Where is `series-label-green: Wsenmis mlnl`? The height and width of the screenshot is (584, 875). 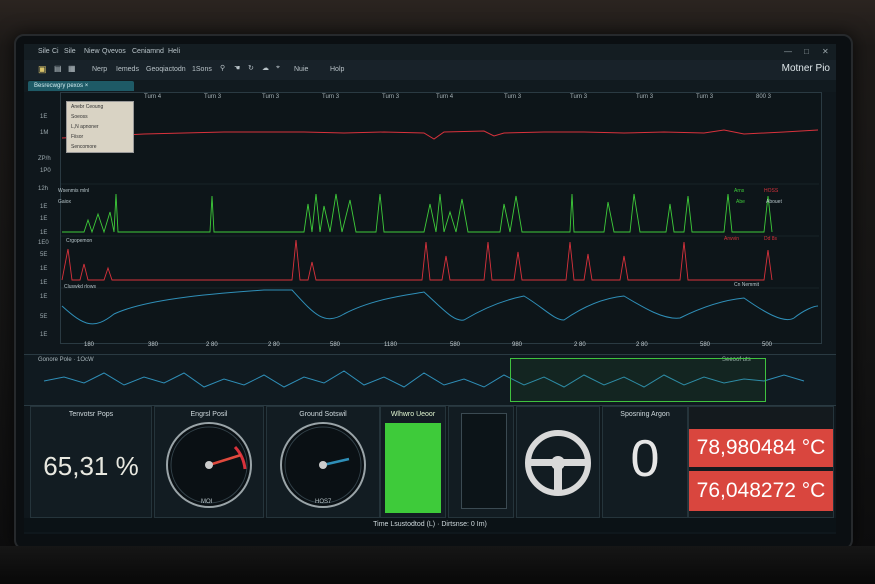 series-label-green: Wsenmis mlnl is located at coordinates (74, 191).